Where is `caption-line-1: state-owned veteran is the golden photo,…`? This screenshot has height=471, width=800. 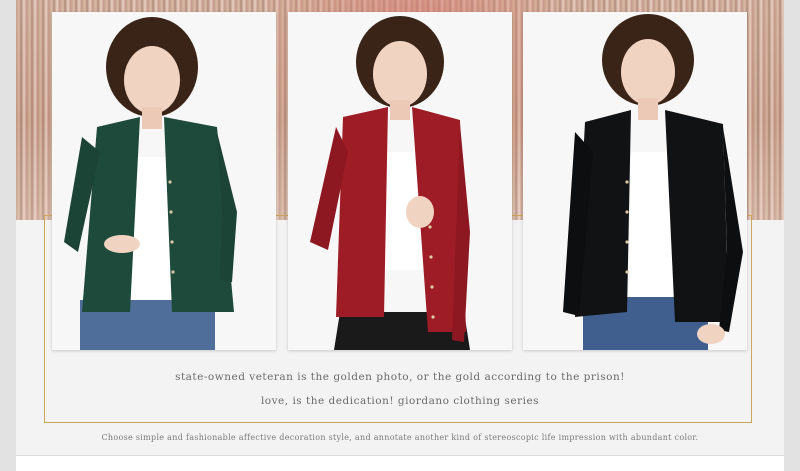 caption-line-1: state-owned veteran is the golden photo,… is located at coordinates (400, 377).